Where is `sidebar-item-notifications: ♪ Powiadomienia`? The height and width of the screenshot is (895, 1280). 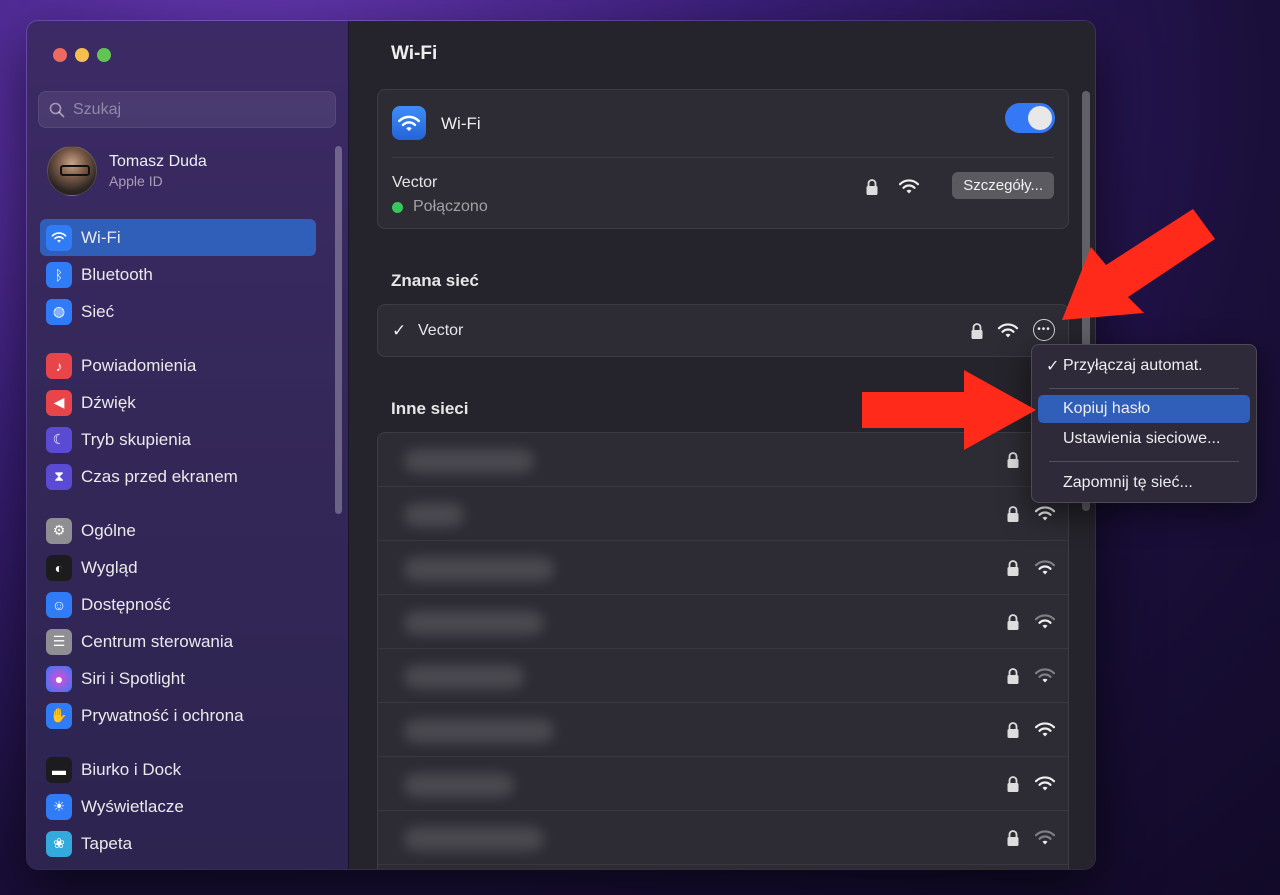
sidebar-item-notifications: ♪ Powiadomienia is located at coordinates (178, 365).